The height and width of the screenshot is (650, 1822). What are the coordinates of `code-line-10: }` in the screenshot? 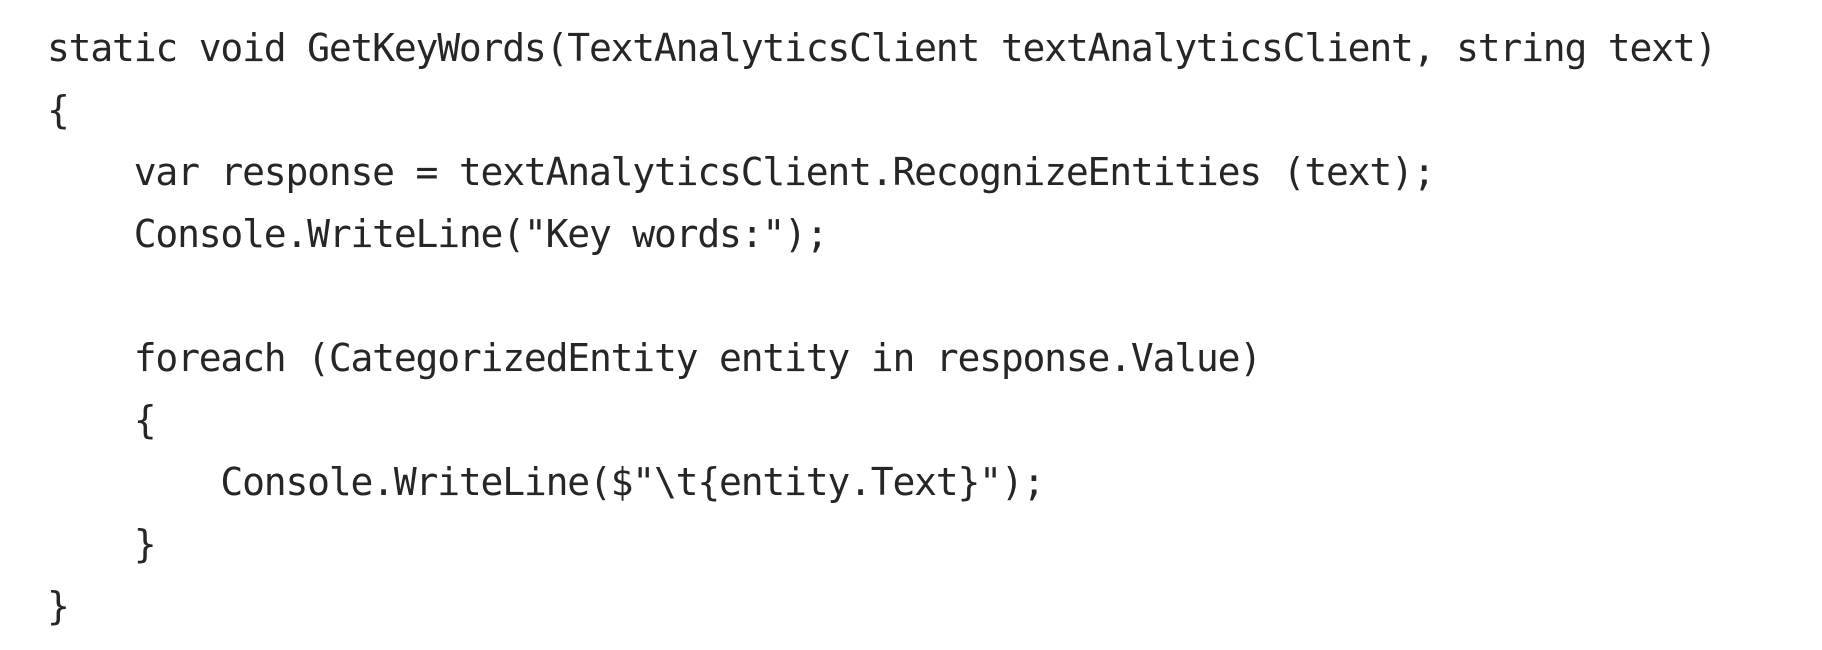 It's located at (58, 606).